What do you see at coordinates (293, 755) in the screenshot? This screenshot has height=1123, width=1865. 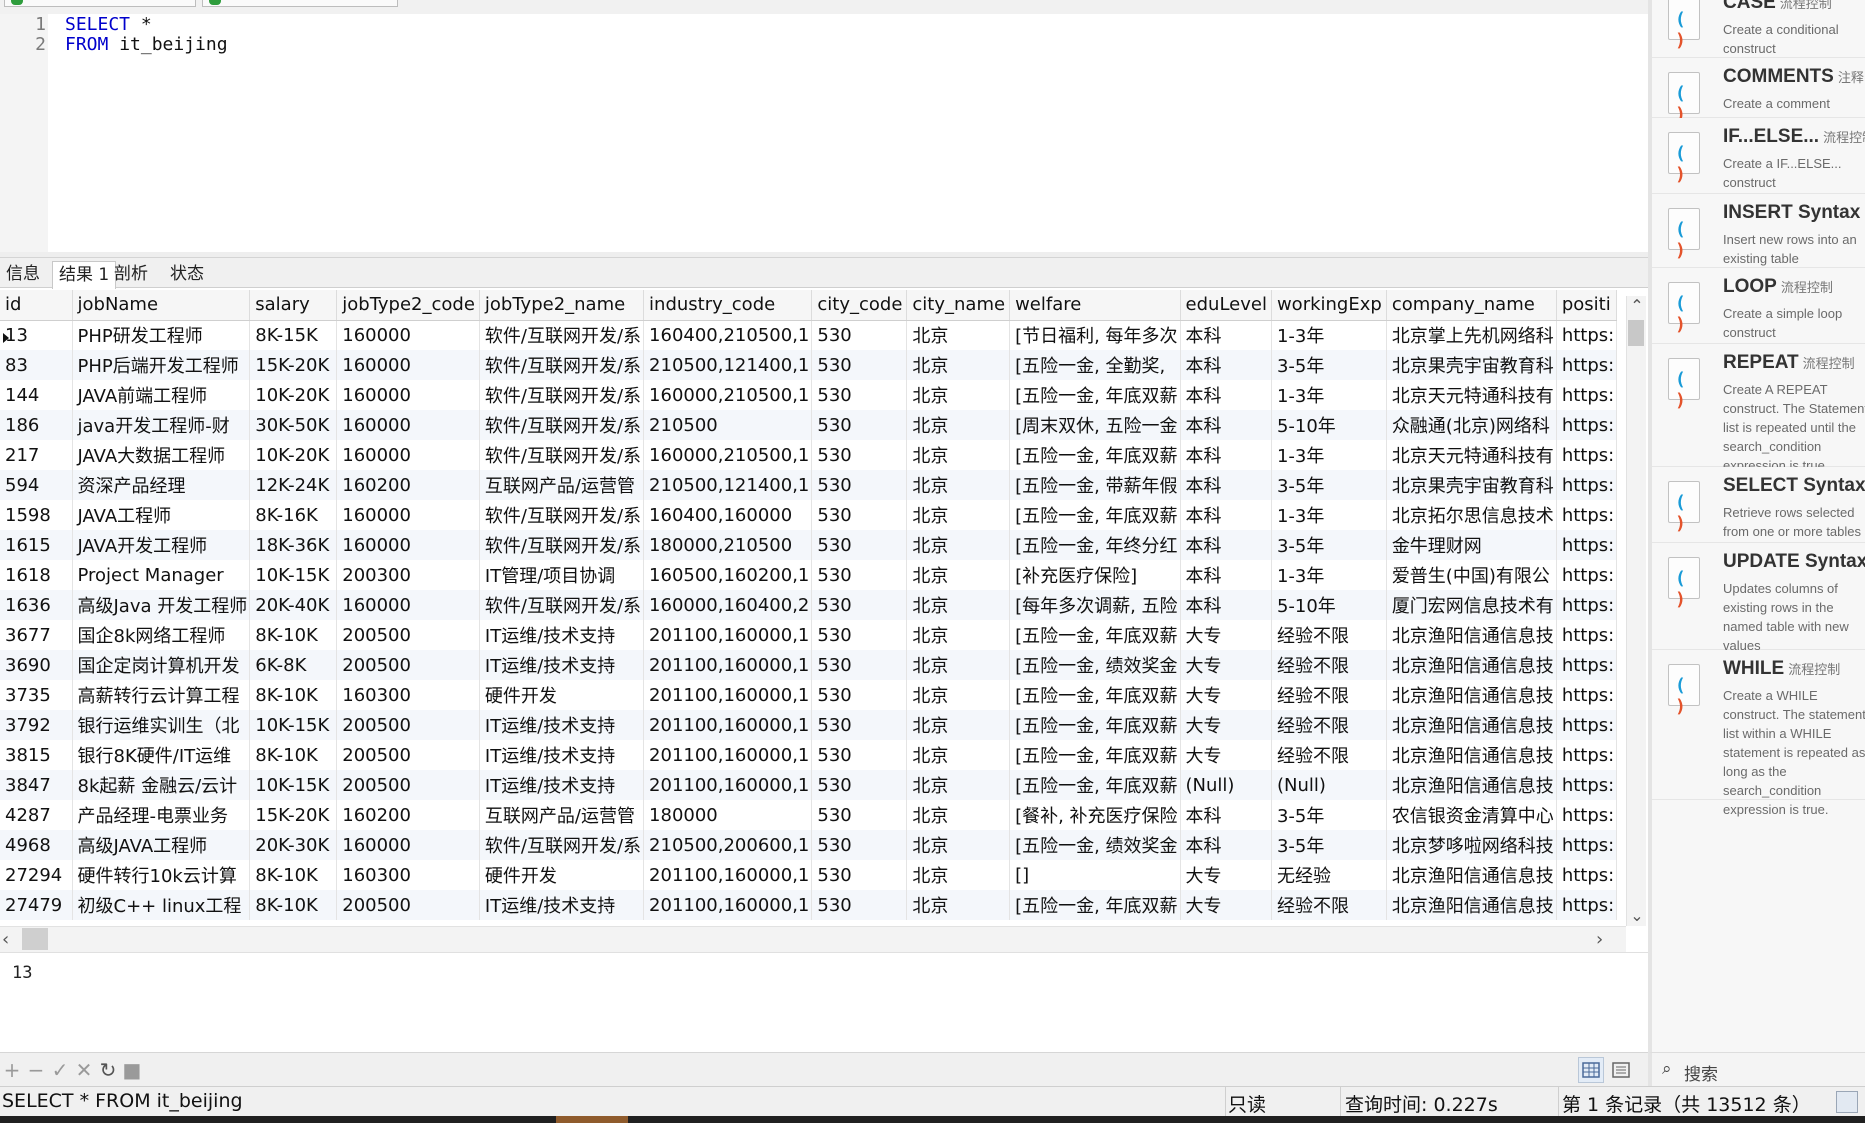 I see `table-cell: 8K-10K` at bounding box center [293, 755].